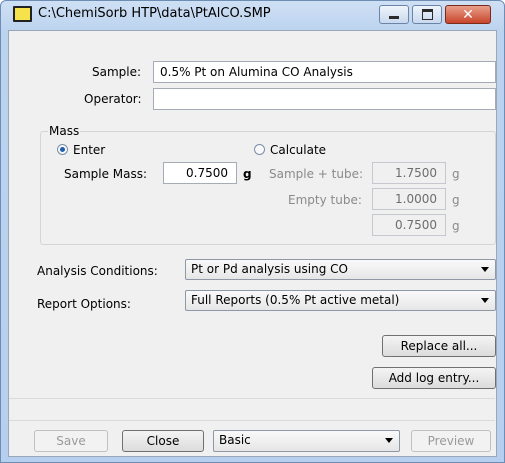 This screenshot has width=505, height=463. I want to click on analysis-conditions-label: Analysis Conditions:, so click(97, 271).